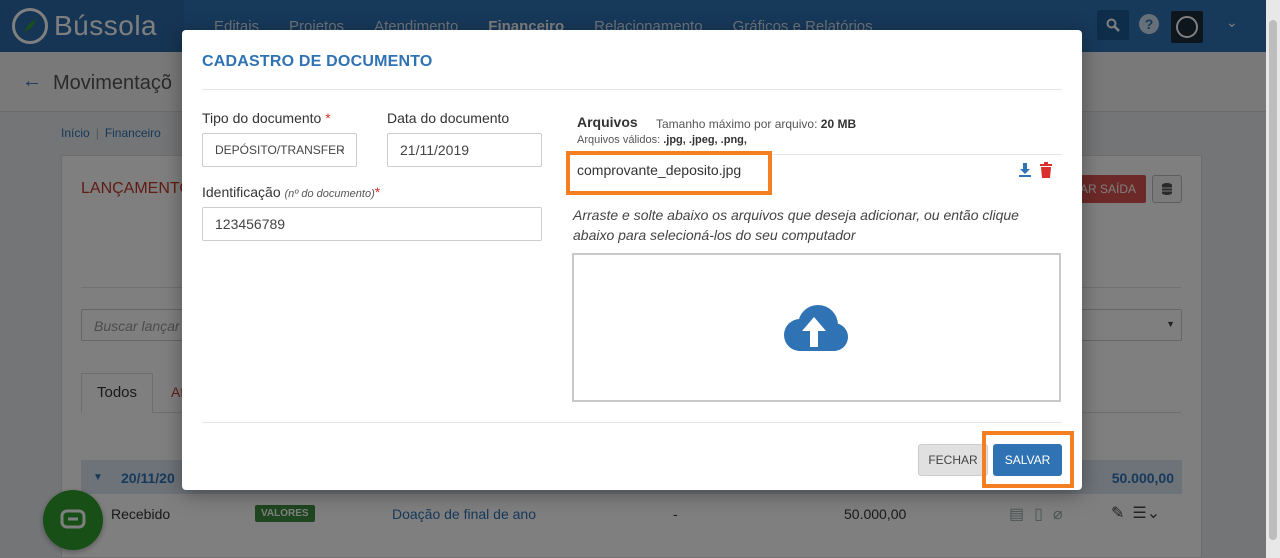  What do you see at coordinates (341, 149) in the screenshot?
I see `chevron-down-icon: ⌄` at bounding box center [341, 149].